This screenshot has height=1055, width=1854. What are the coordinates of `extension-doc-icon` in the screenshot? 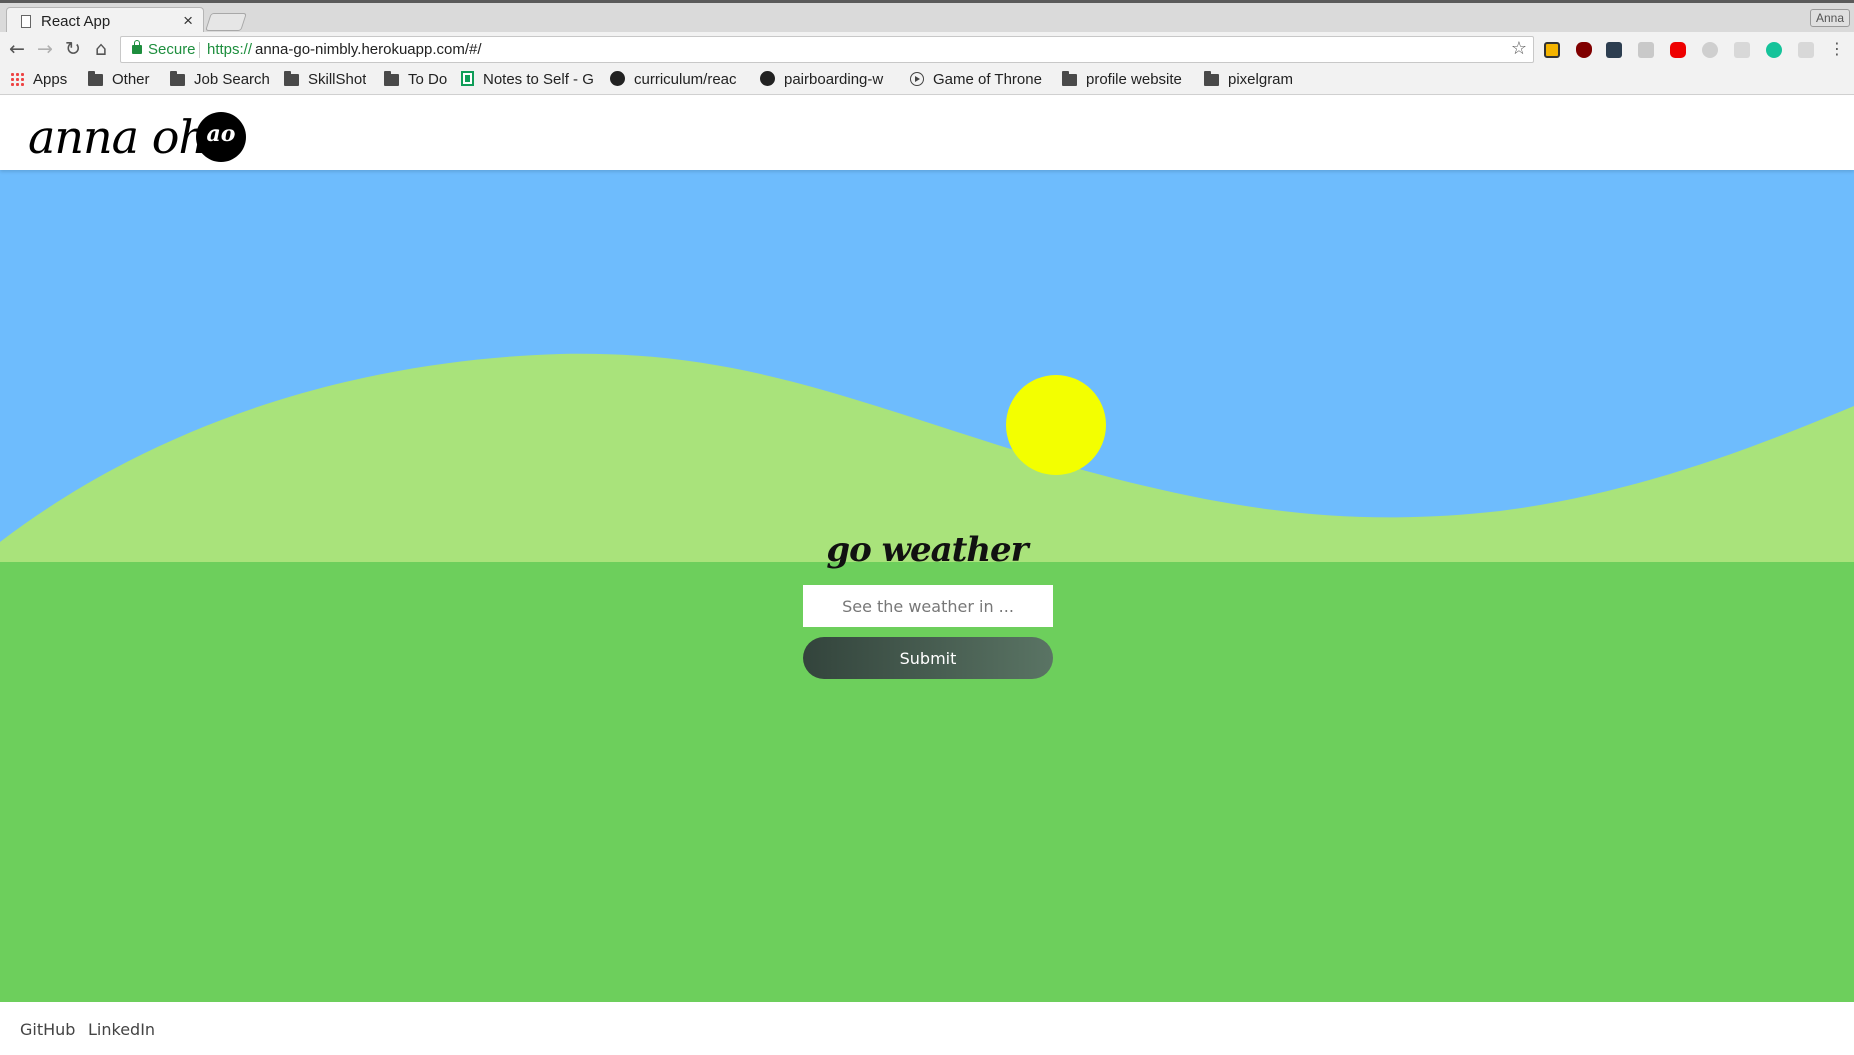 It's located at (1806, 50).